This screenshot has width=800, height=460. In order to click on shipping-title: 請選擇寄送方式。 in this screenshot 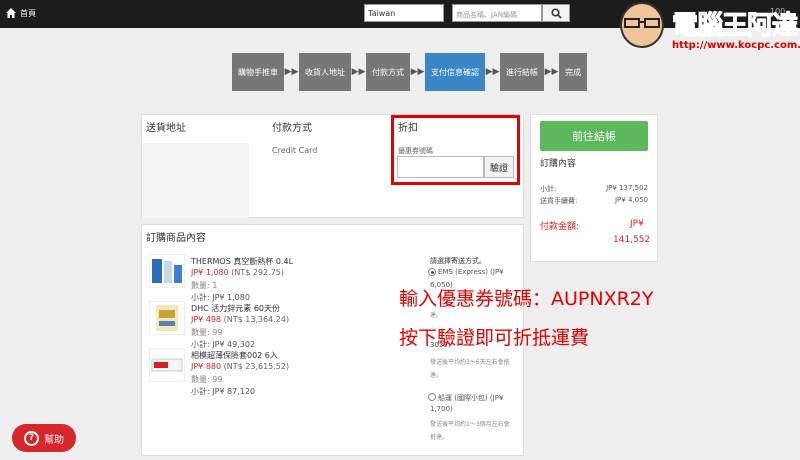, I will do `click(458, 261)`.